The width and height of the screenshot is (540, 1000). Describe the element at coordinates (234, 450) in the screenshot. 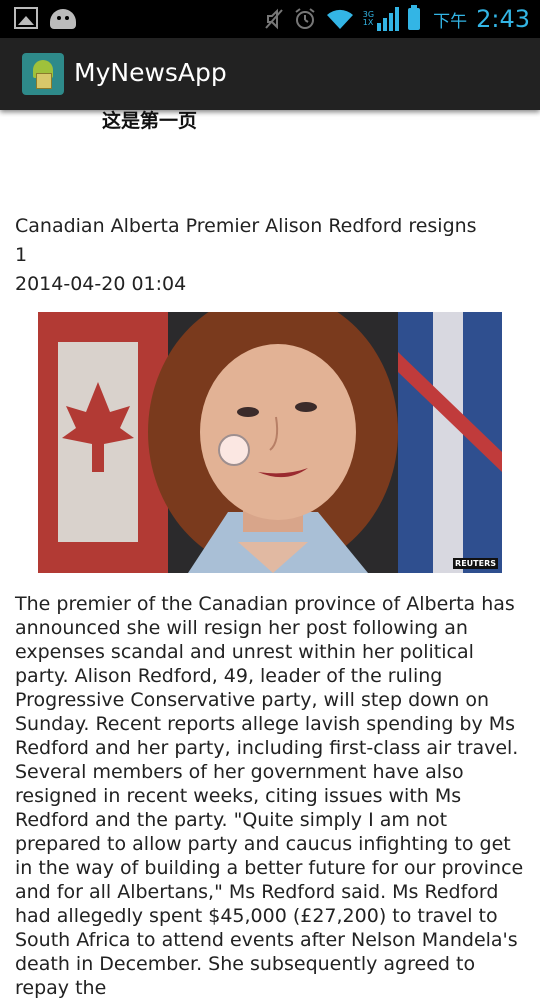

I see `touch-indicator` at that location.